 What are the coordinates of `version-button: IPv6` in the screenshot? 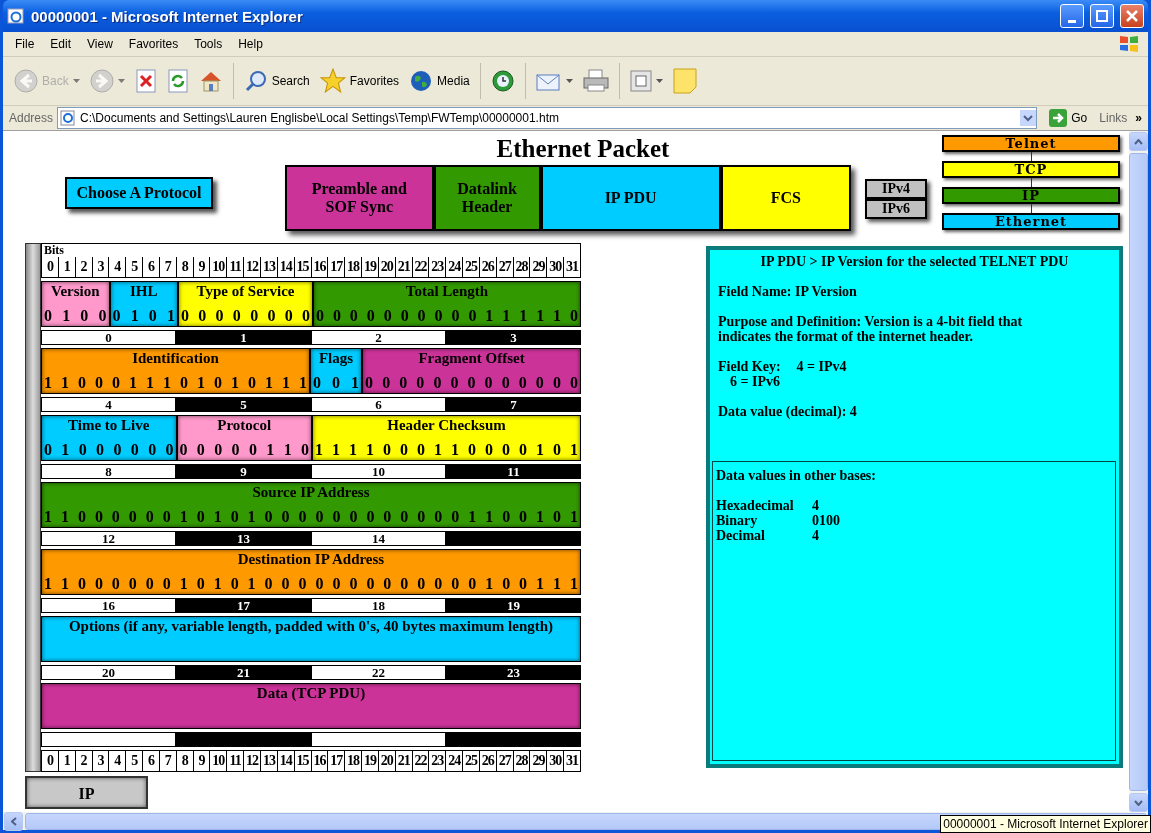 It's located at (896, 209).